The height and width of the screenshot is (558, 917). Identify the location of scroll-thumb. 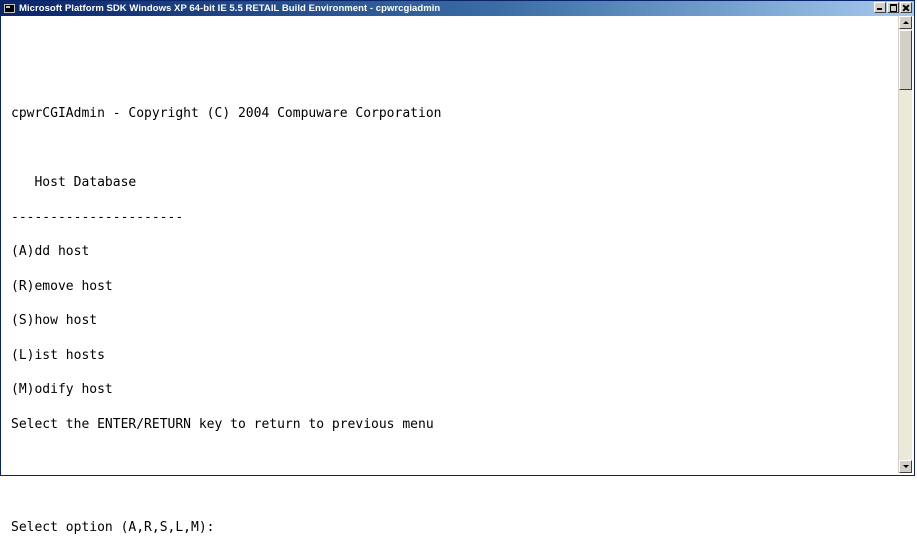
(905, 60).